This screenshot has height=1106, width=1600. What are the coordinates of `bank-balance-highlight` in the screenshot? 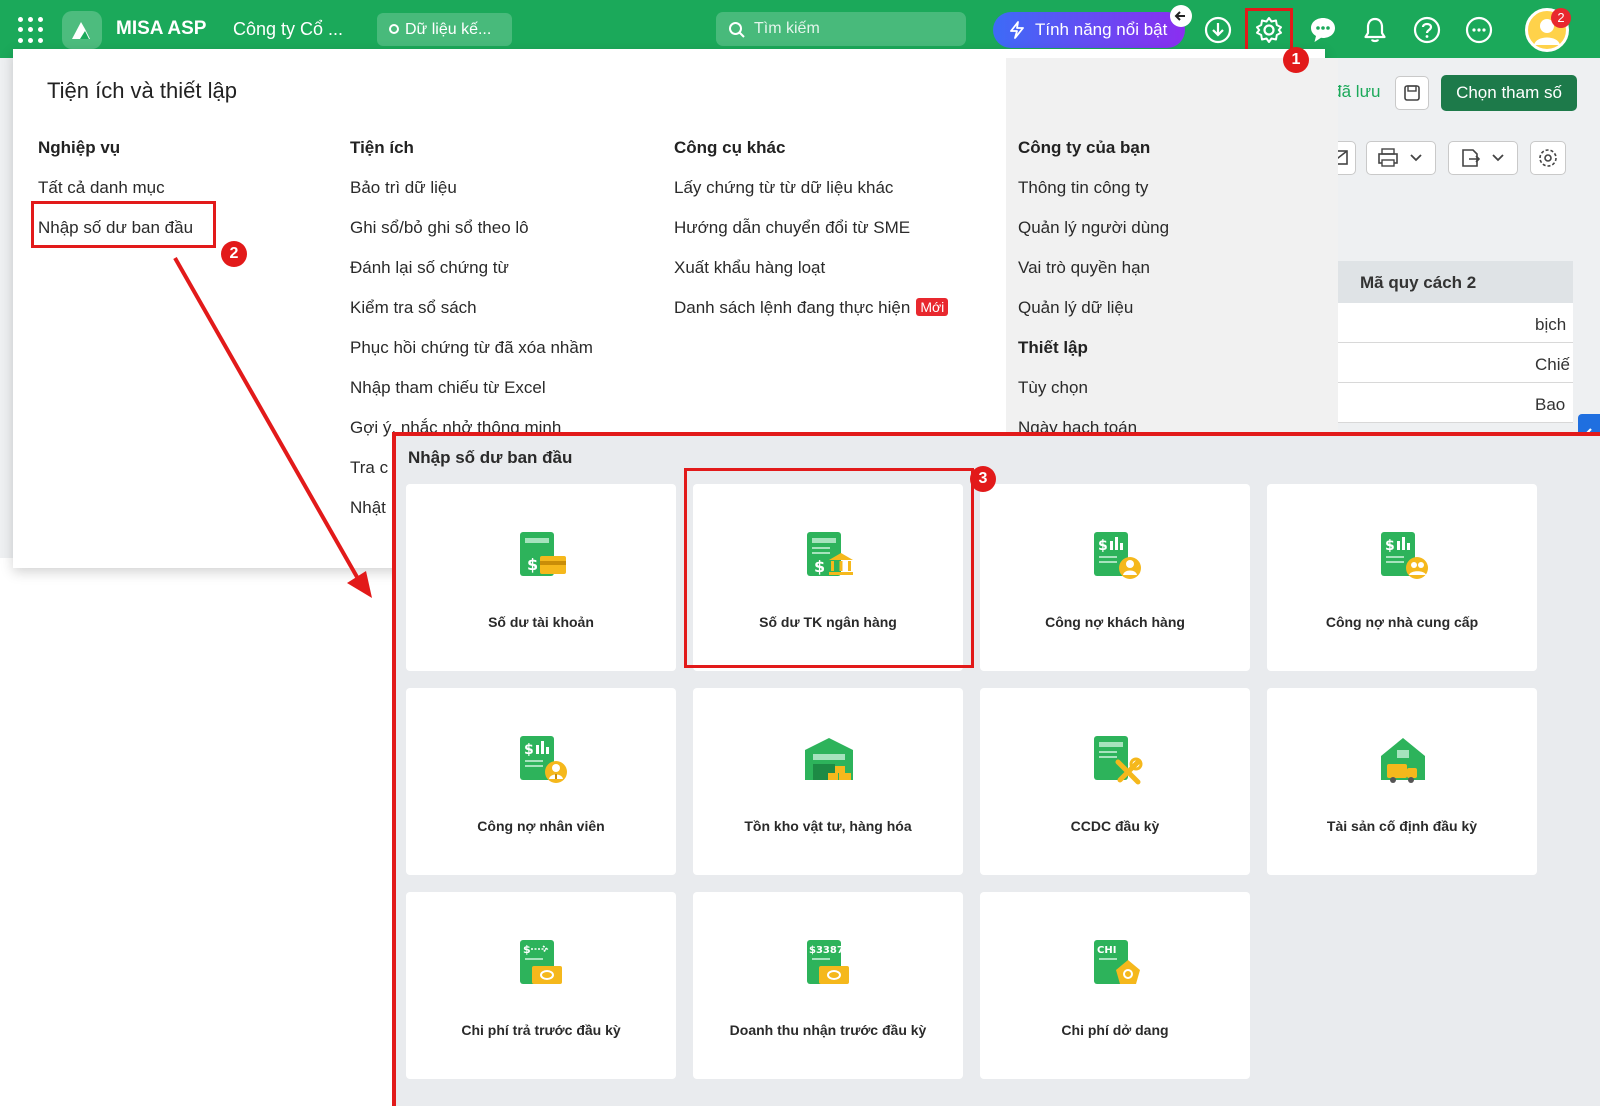 It's located at (829, 568).